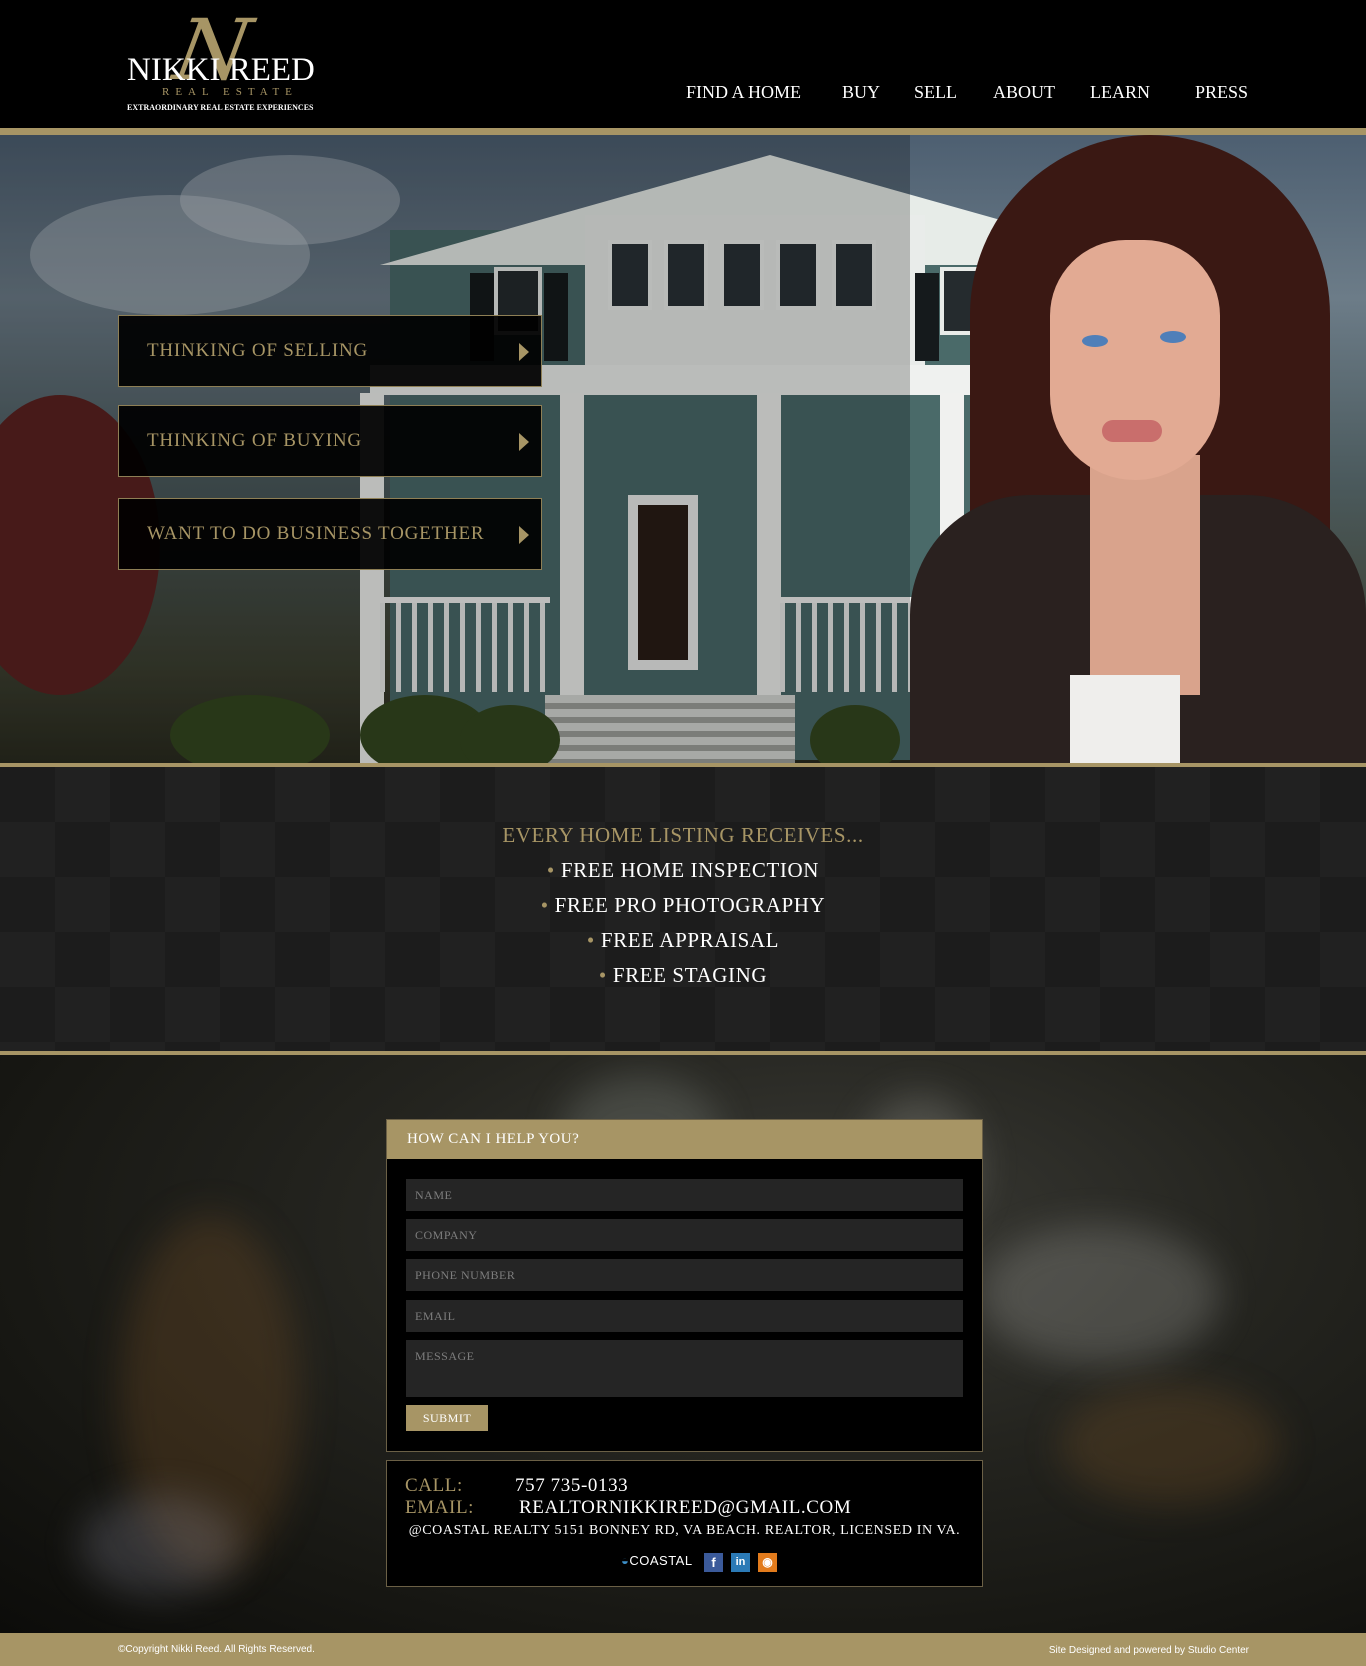  What do you see at coordinates (571, 1486) in the screenshot?
I see `phone-number: 757 735-0133` at bounding box center [571, 1486].